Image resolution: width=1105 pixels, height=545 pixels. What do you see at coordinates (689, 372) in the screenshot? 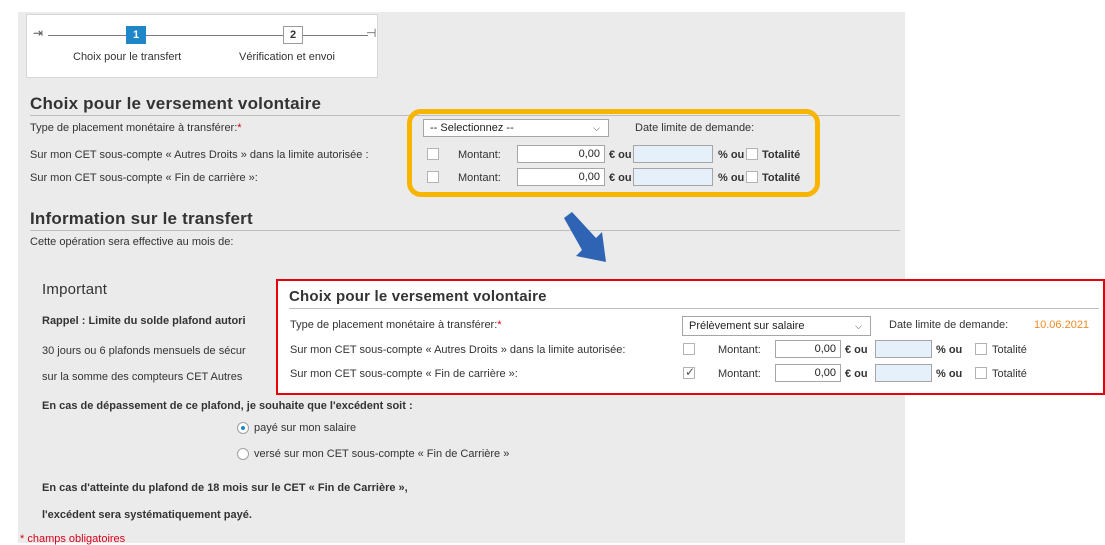
I see `popup-fin-carriere-checkbox` at bounding box center [689, 372].